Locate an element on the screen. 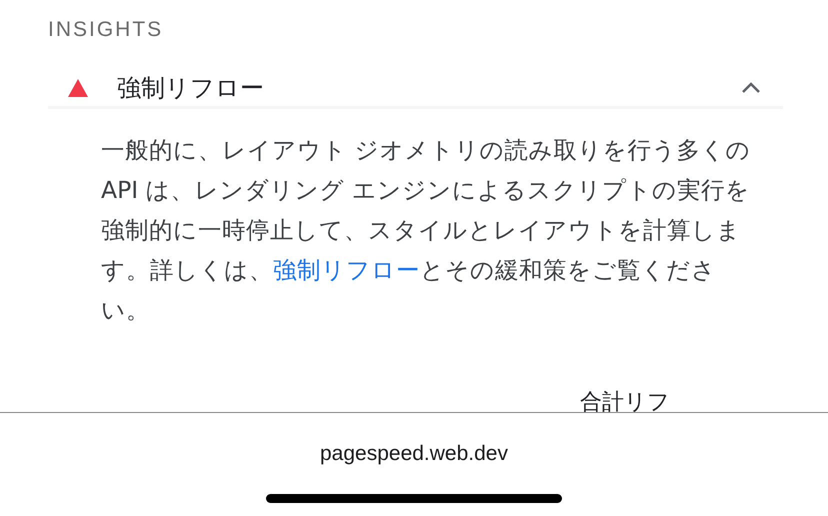 Image resolution: width=828 pixels, height=516 pixels. url-text: pagespeed.web.dev is located at coordinates (414, 454).